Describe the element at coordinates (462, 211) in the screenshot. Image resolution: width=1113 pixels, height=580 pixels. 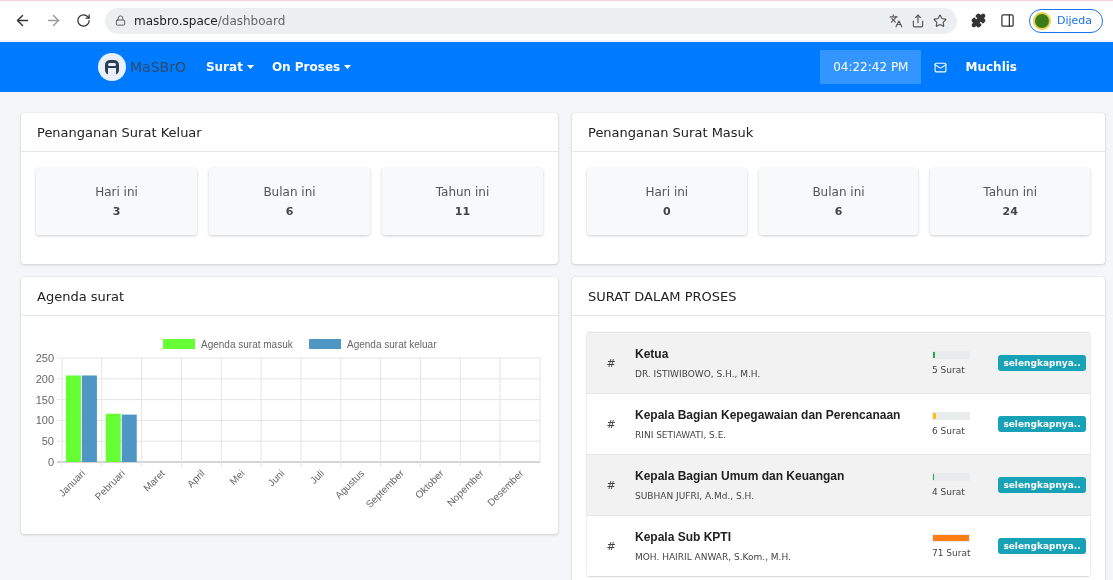
I see `stat-value: 11` at that location.